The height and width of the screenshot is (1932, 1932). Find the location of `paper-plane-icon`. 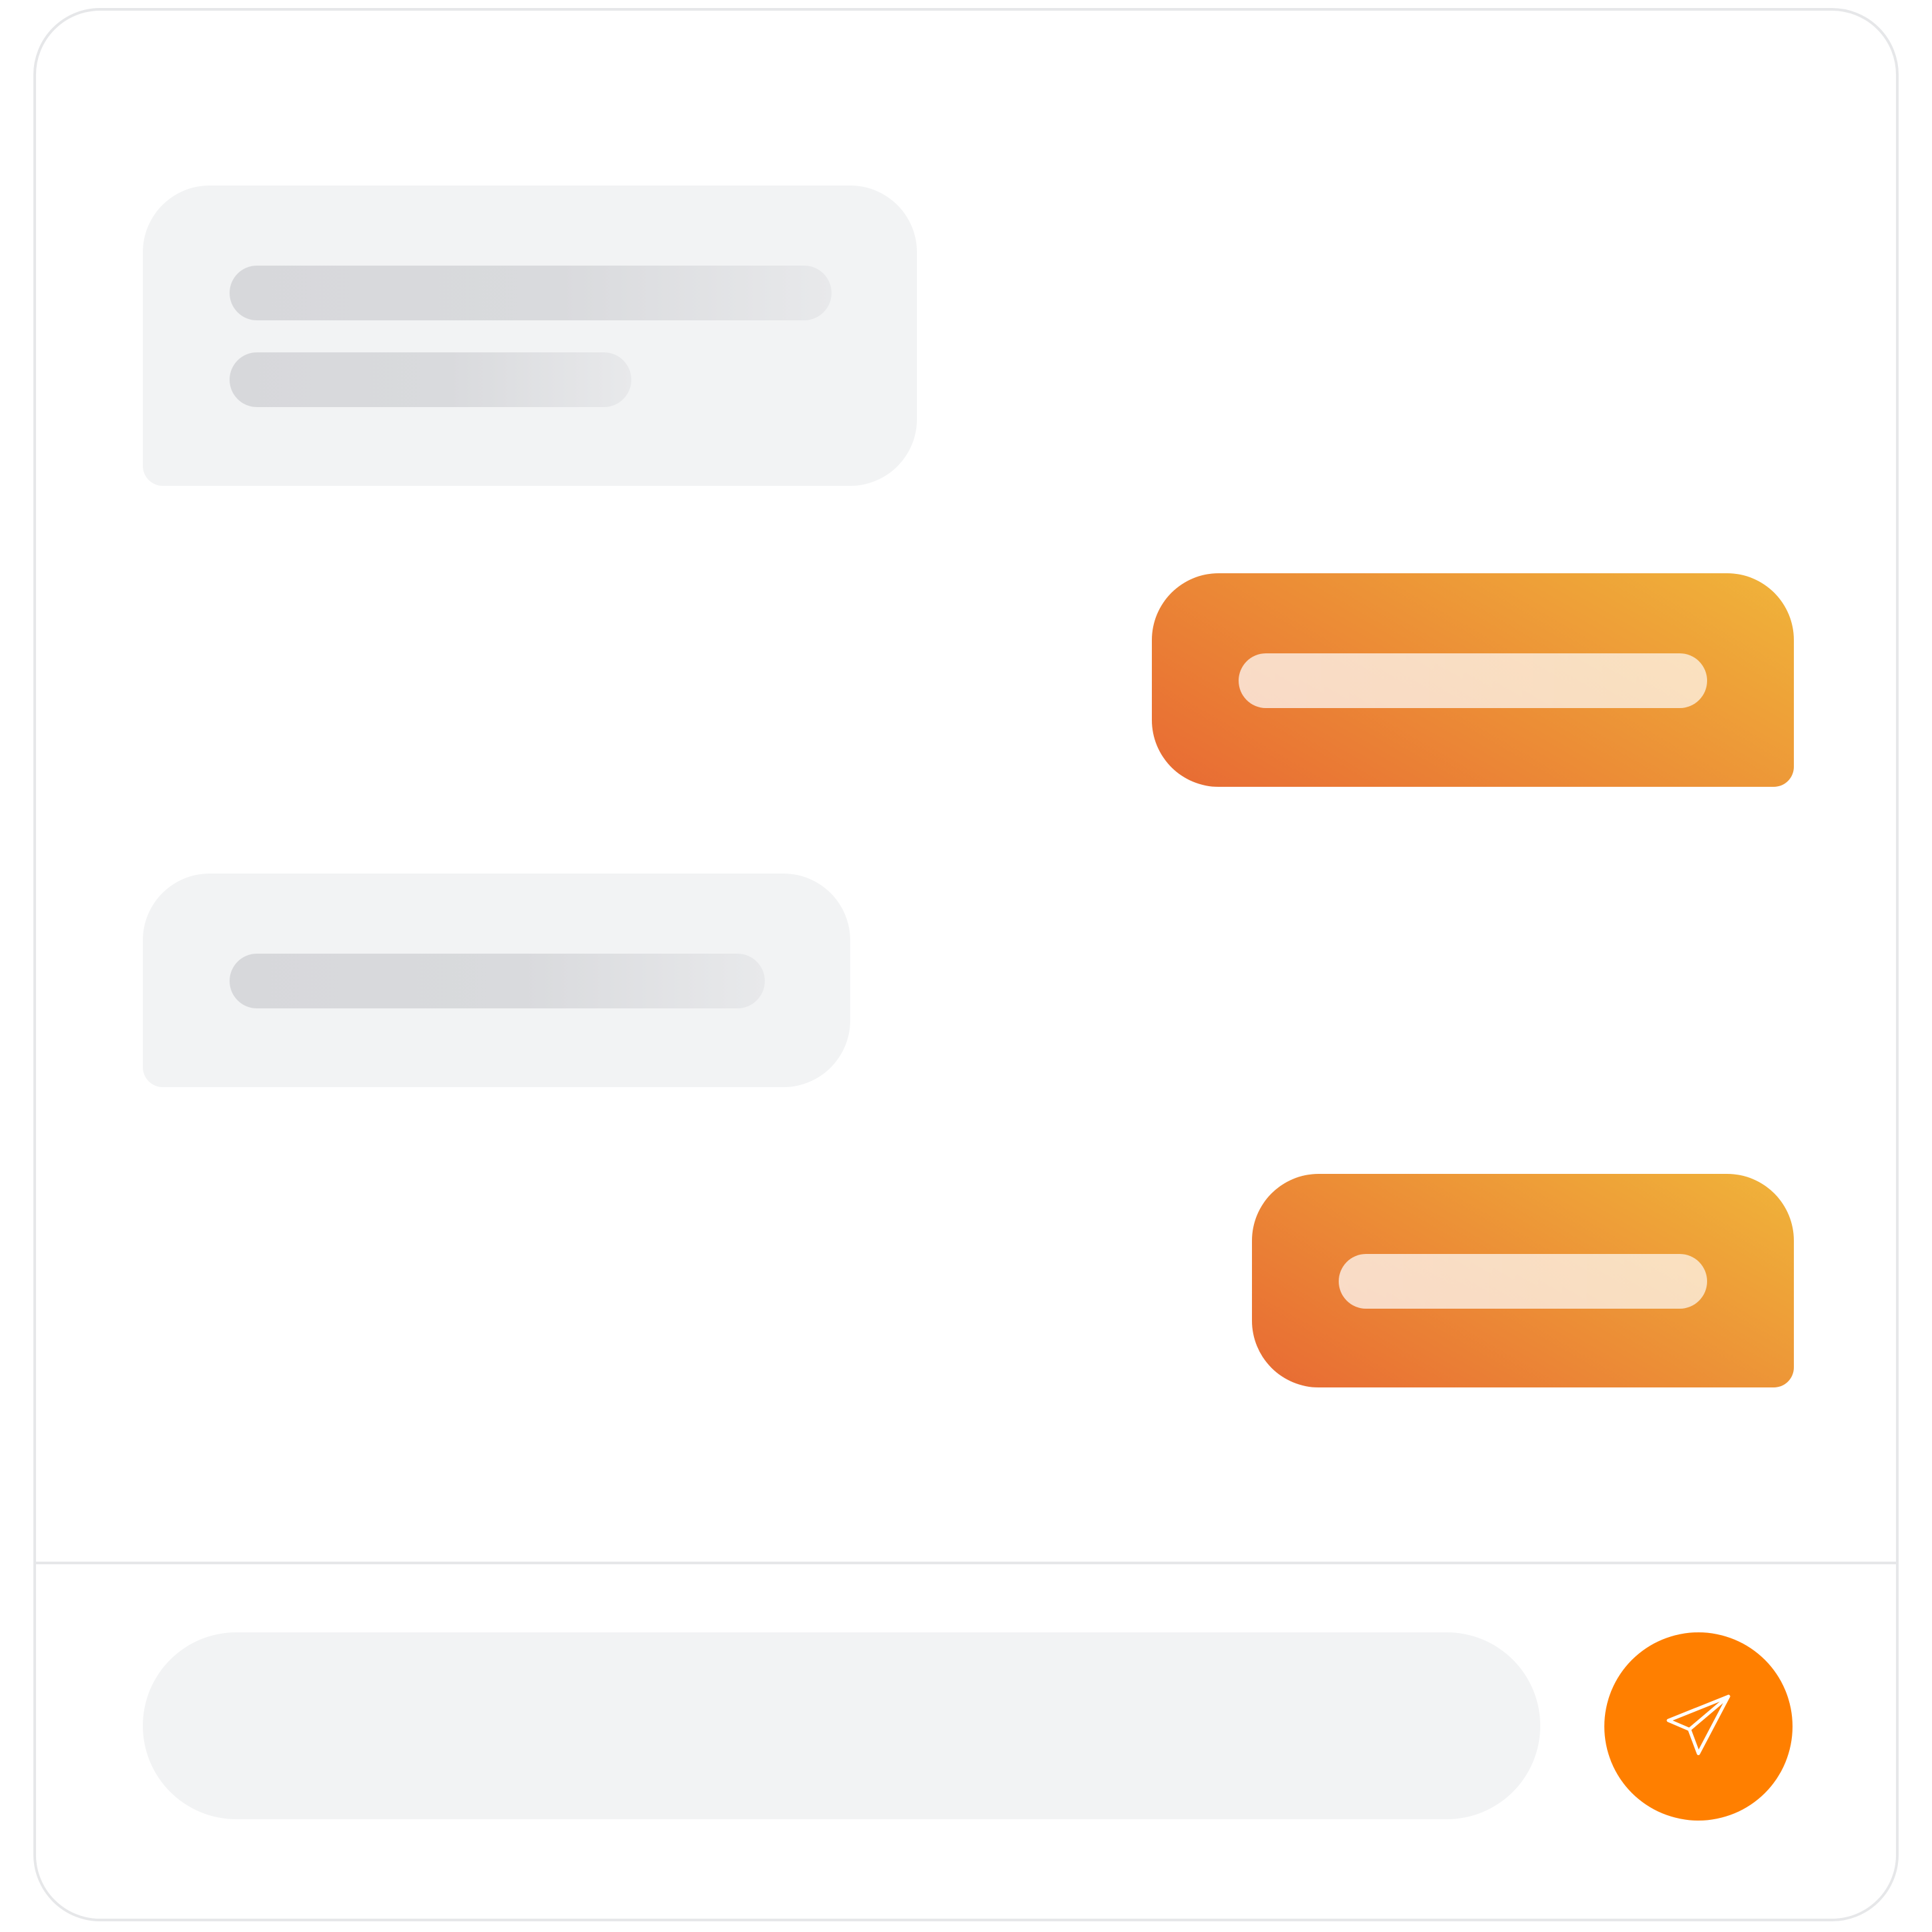

paper-plane-icon is located at coordinates (1698, 1726).